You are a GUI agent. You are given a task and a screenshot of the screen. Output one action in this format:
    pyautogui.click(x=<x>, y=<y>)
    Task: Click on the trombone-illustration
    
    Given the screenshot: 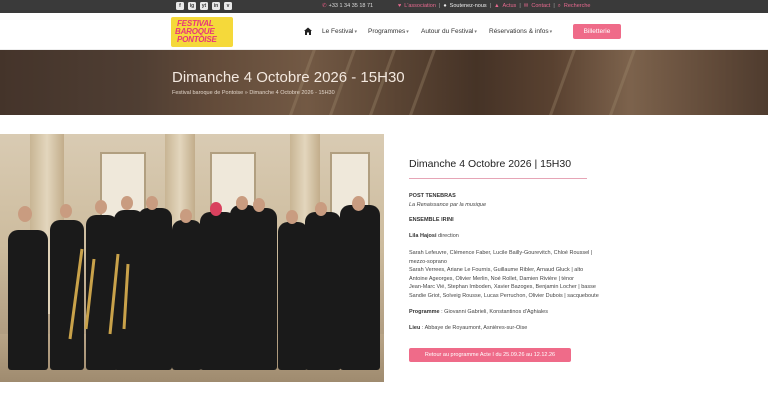 What is the action you would take?
    pyautogui.click(x=99, y=294)
    